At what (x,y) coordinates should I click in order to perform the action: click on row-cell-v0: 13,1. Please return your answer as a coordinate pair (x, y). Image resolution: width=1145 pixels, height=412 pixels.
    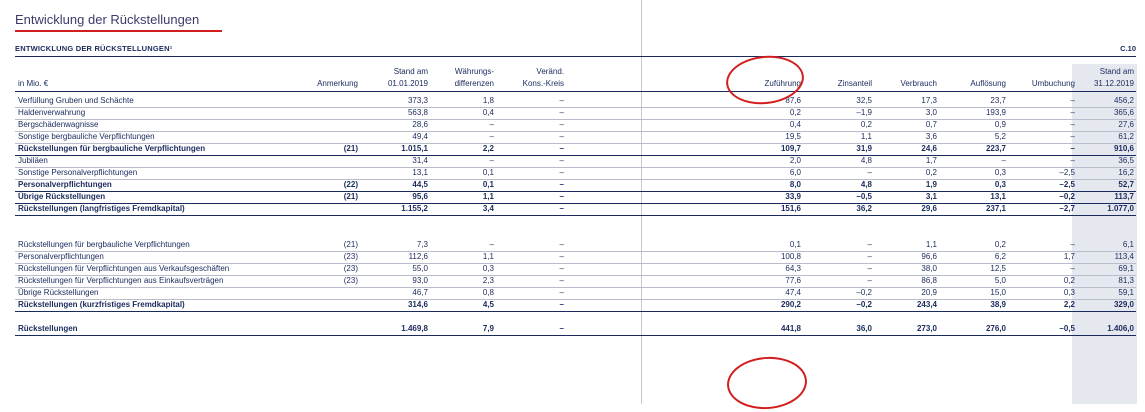
    Looking at the image, I should click on (420, 172).